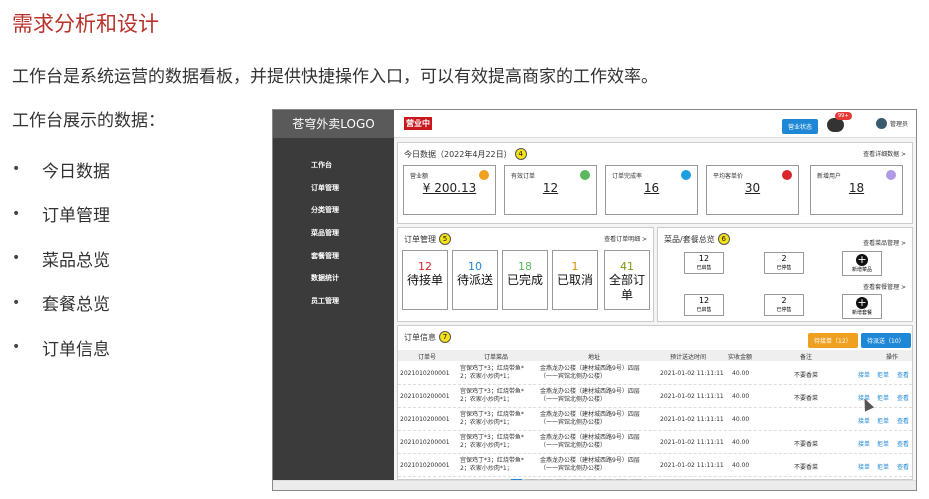  What do you see at coordinates (627, 266) in the screenshot?
I see `order-count: 41` at bounding box center [627, 266].